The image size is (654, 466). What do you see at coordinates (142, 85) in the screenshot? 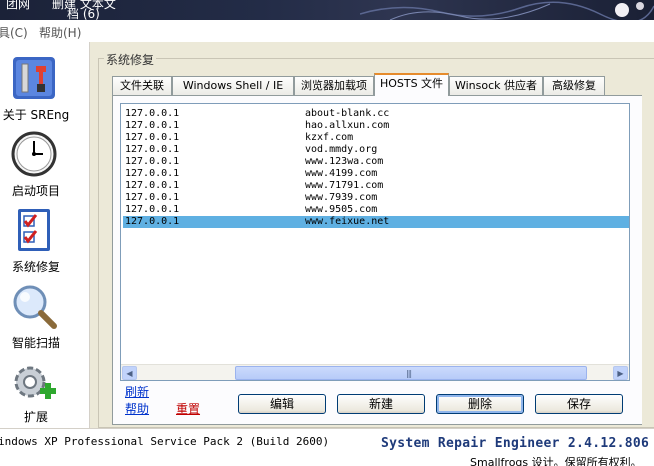
I see `tab-file-association: 文件关联` at bounding box center [142, 85].